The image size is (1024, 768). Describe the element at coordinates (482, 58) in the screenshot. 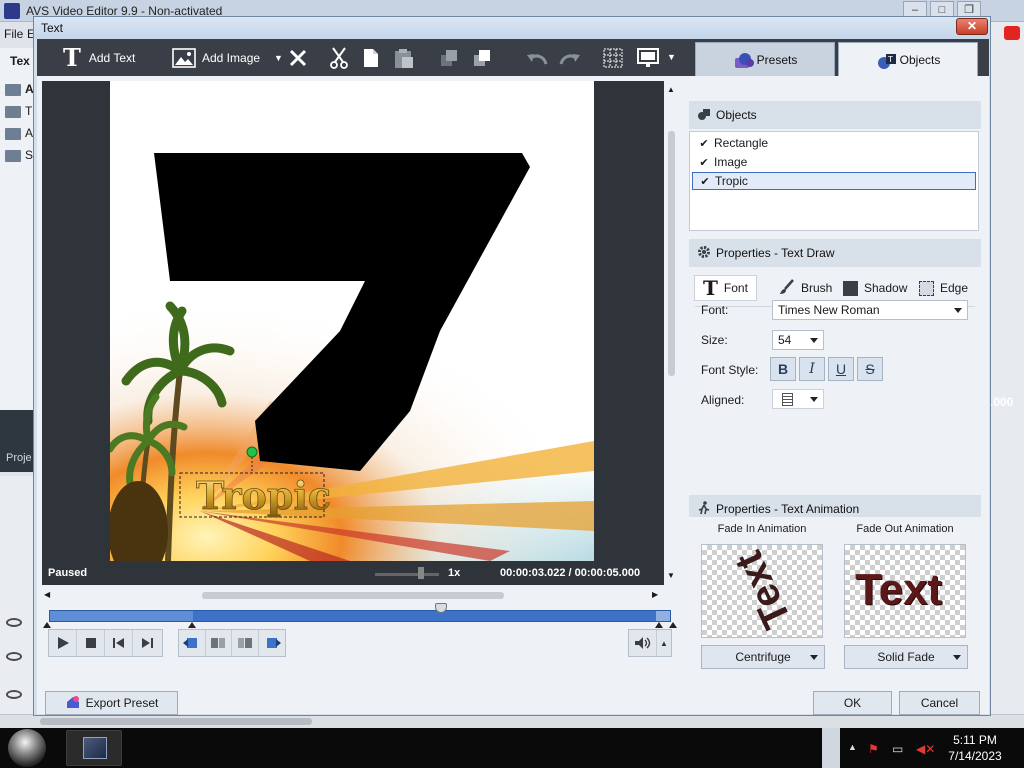

I see `send-backward-icon` at that location.